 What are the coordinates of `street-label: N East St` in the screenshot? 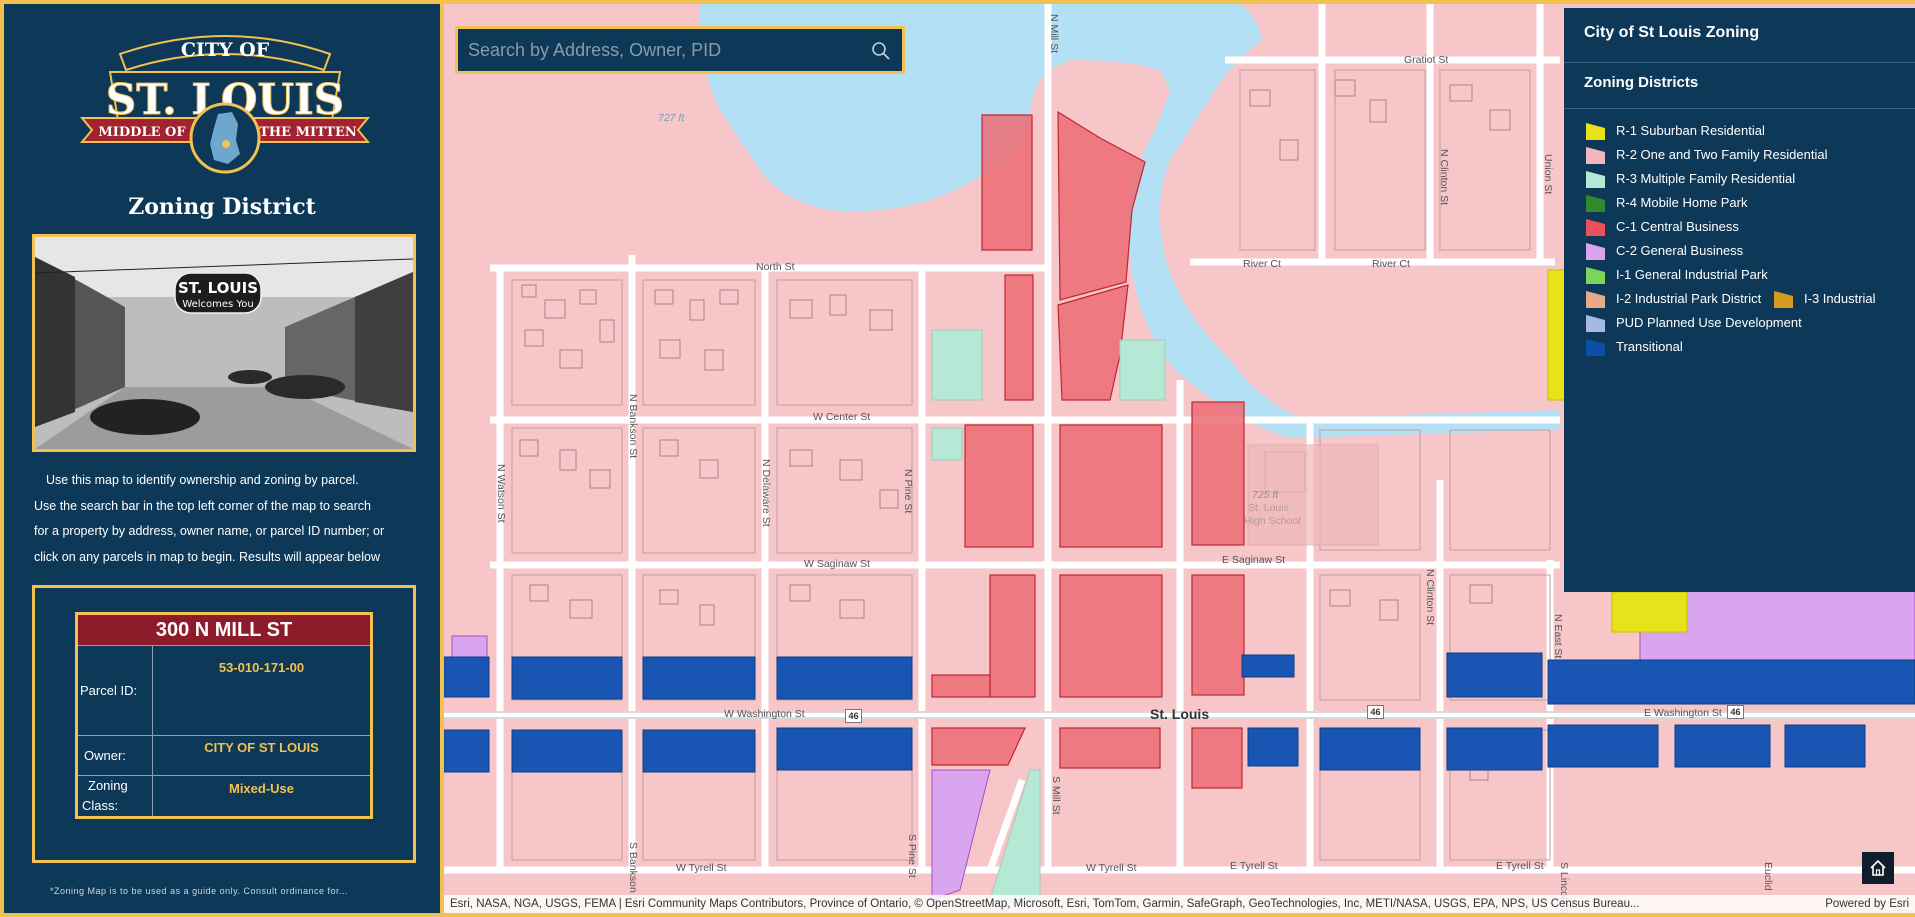 It's located at (1558, 636).